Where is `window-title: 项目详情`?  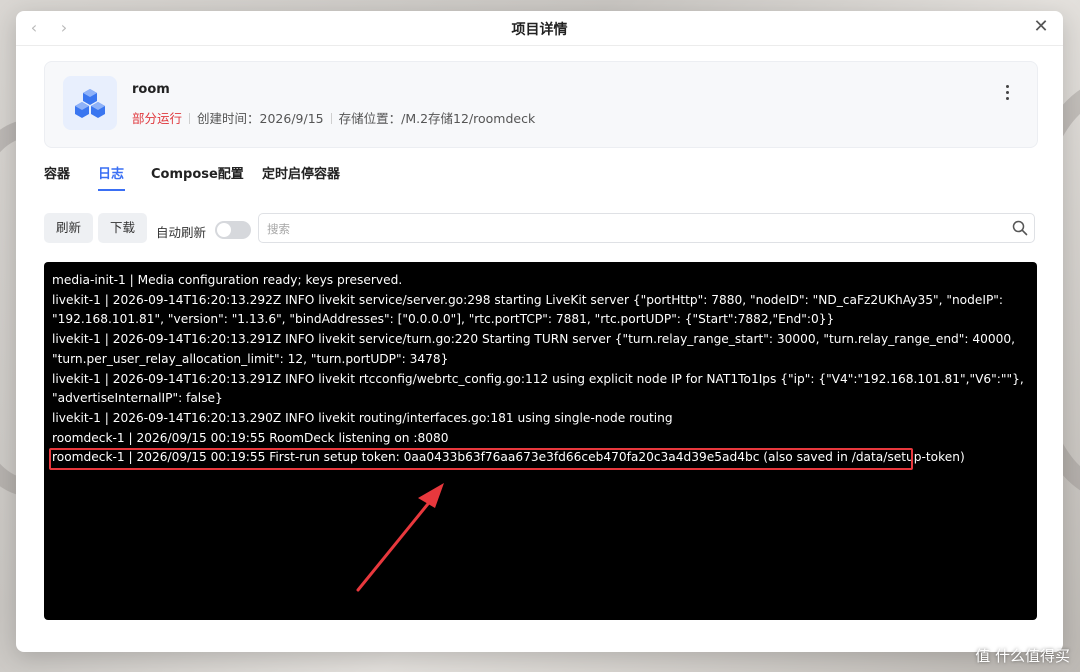 window-title: 项目详情 is located at coordinates (539, 30).